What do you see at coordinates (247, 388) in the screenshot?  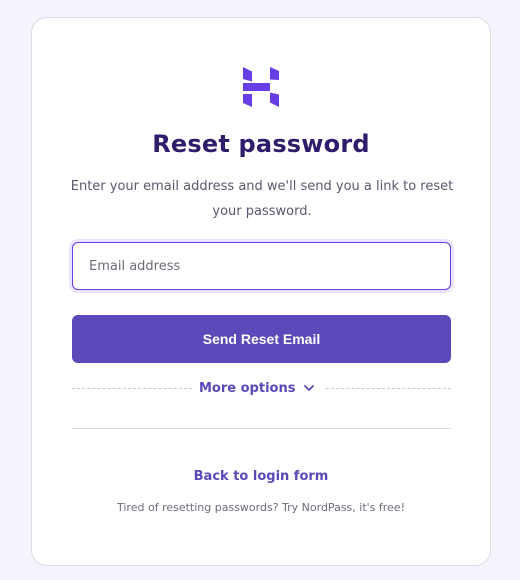 I see `more-options-label: More options` at bounding box center [247, 388].